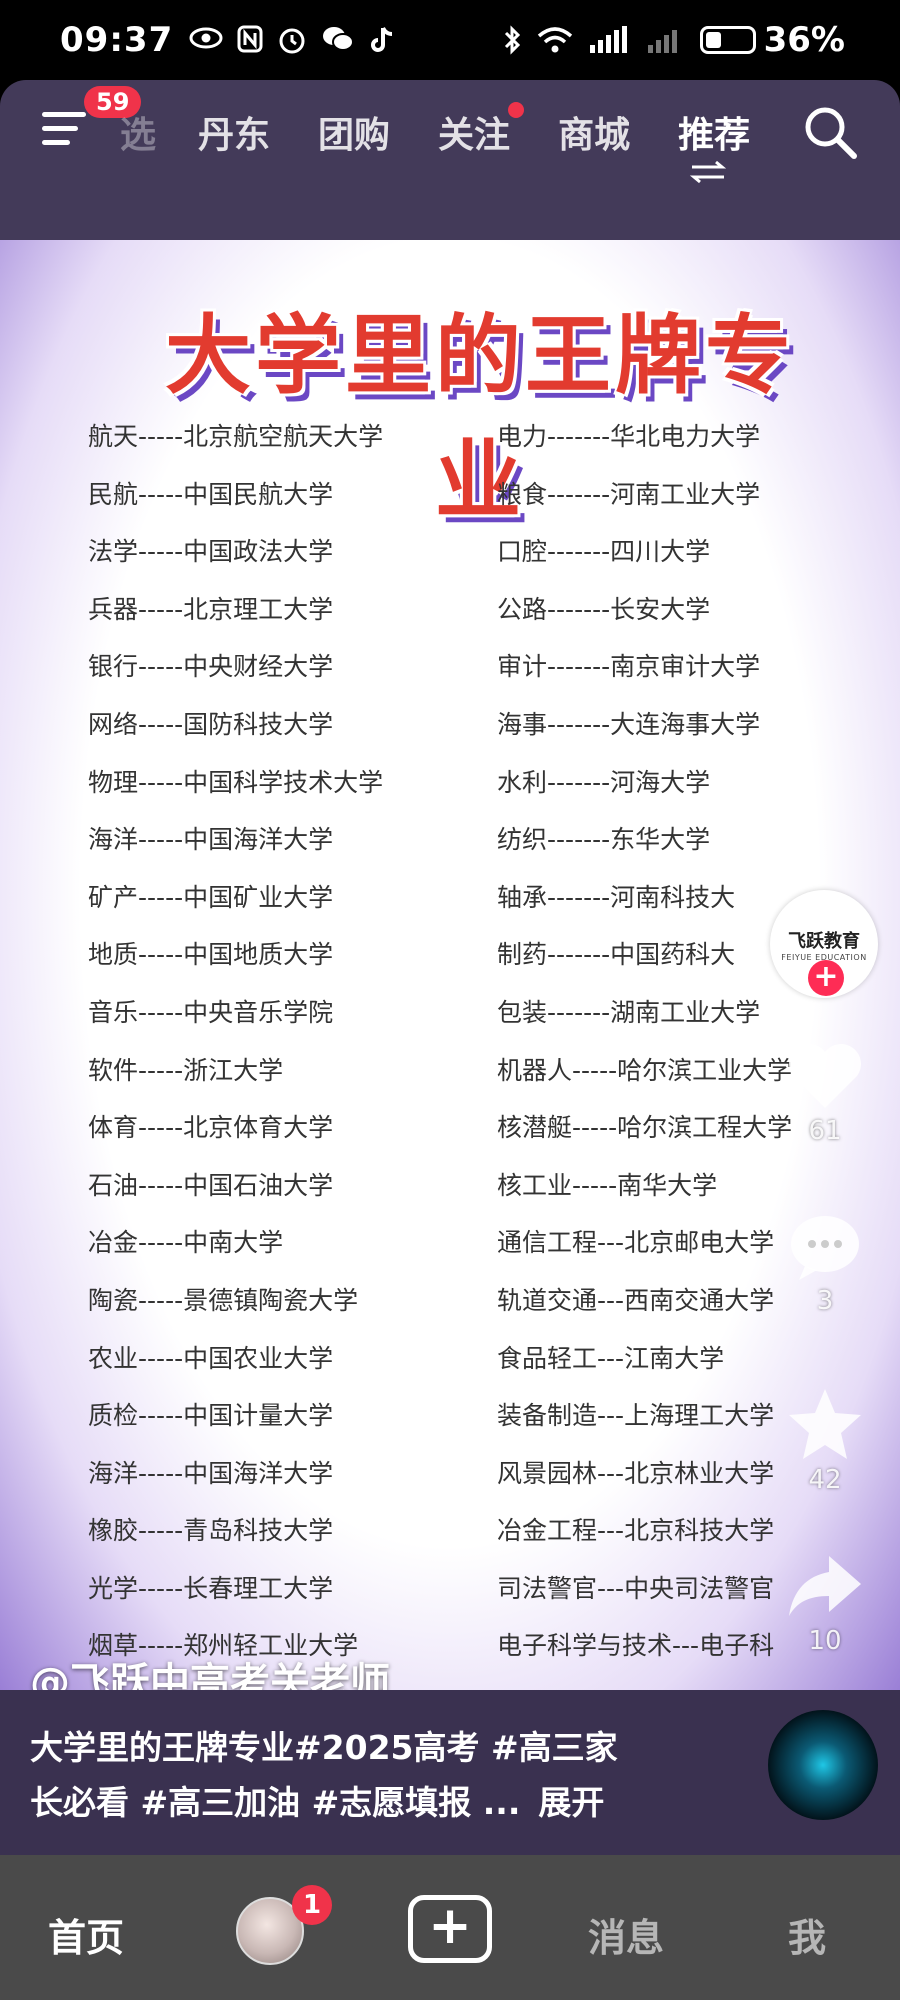  What do you see at coordinates (604, 609) in the screenshot?
I see `major-university-row: 公路-------长安大学` at bounding box center [604, 609].